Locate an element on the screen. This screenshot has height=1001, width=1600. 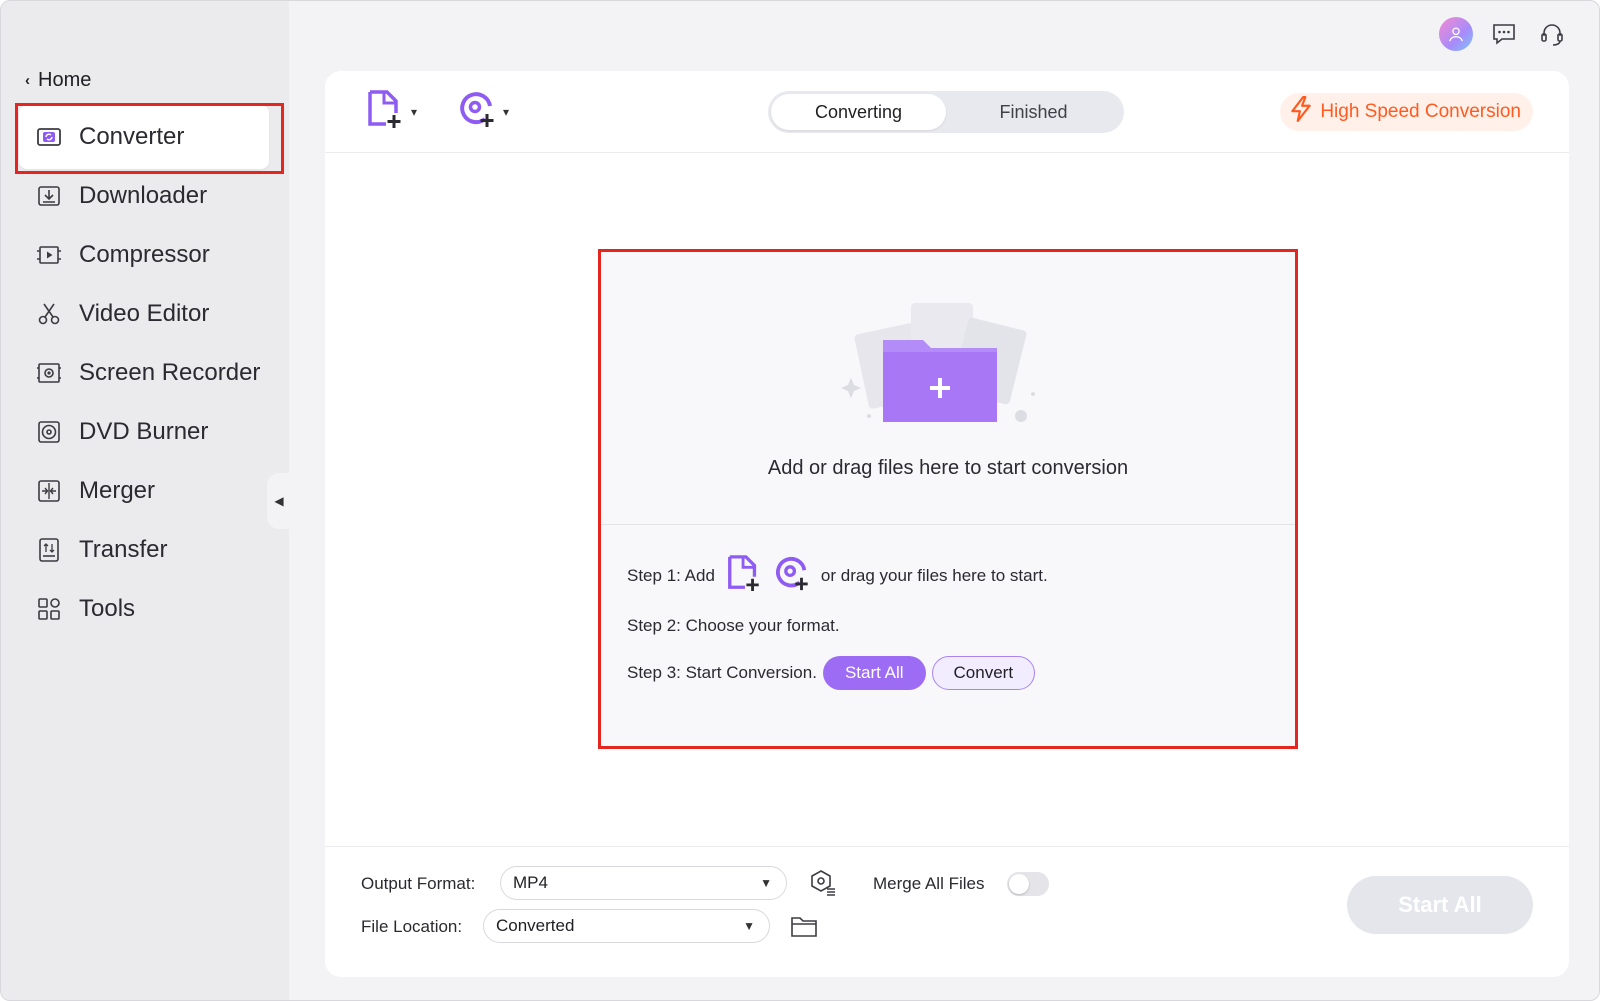
sidebar-item-video-editor: Video Editor is located at coordinates (149, 314).